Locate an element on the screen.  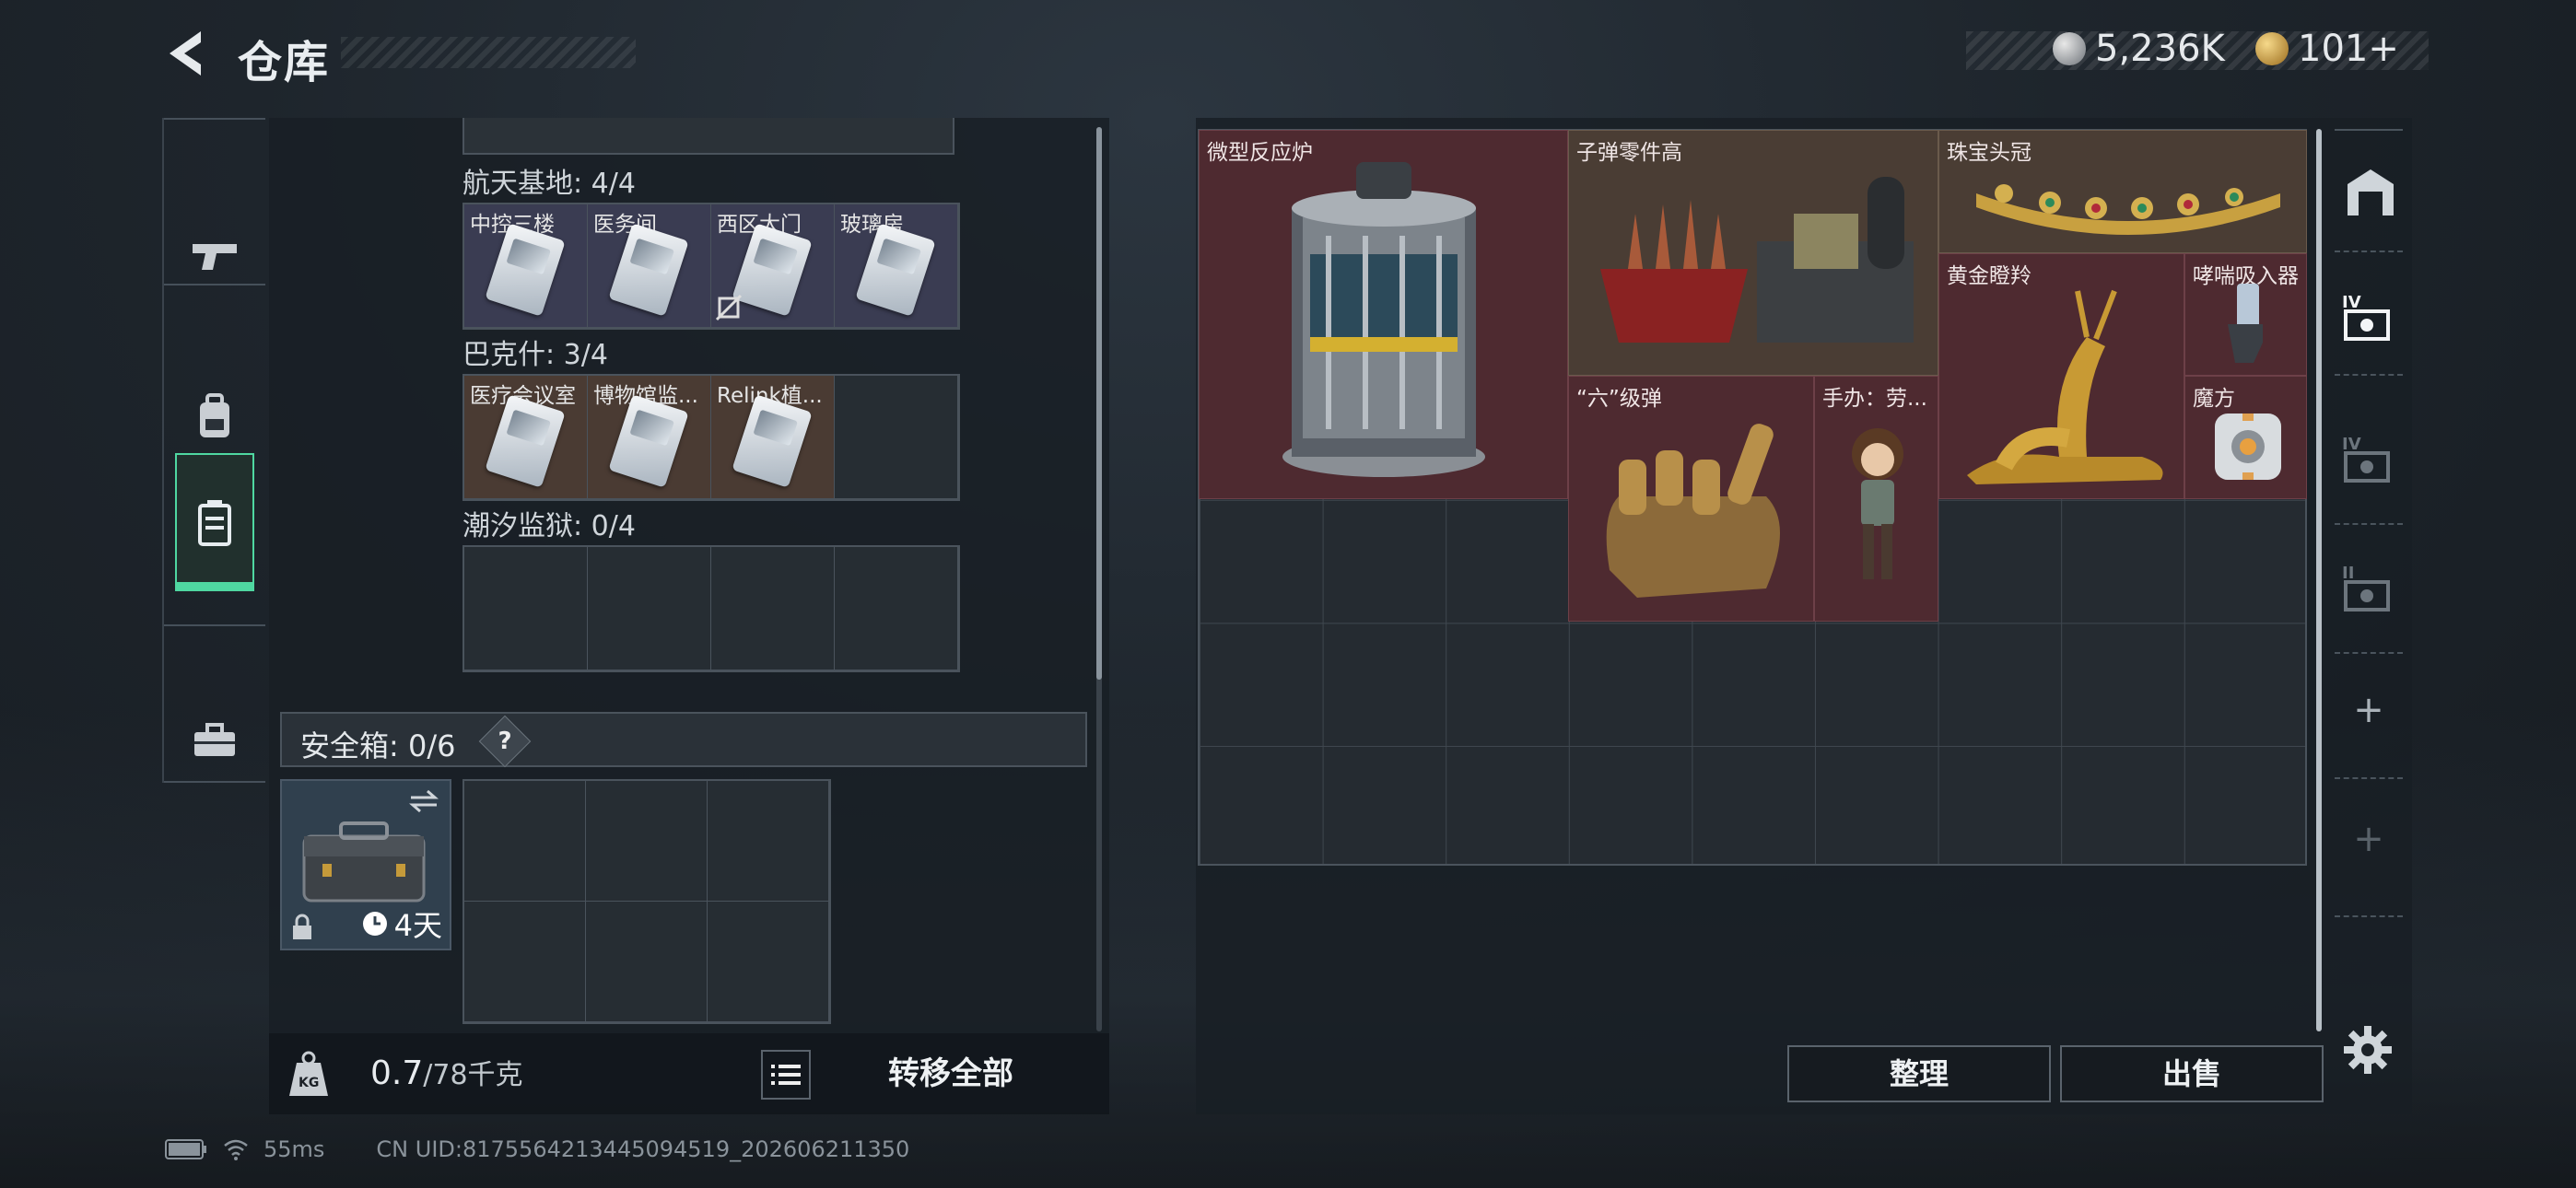
item-label: “六”级弹 is located at coordinates (1619, 399).